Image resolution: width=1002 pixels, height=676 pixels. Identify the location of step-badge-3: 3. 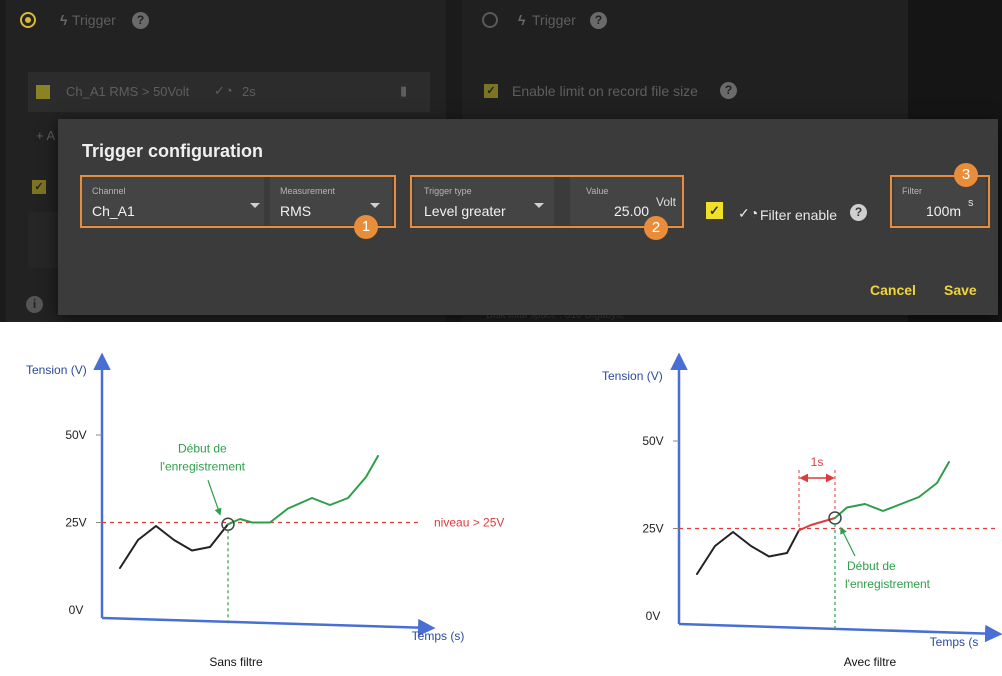
(966, 175).